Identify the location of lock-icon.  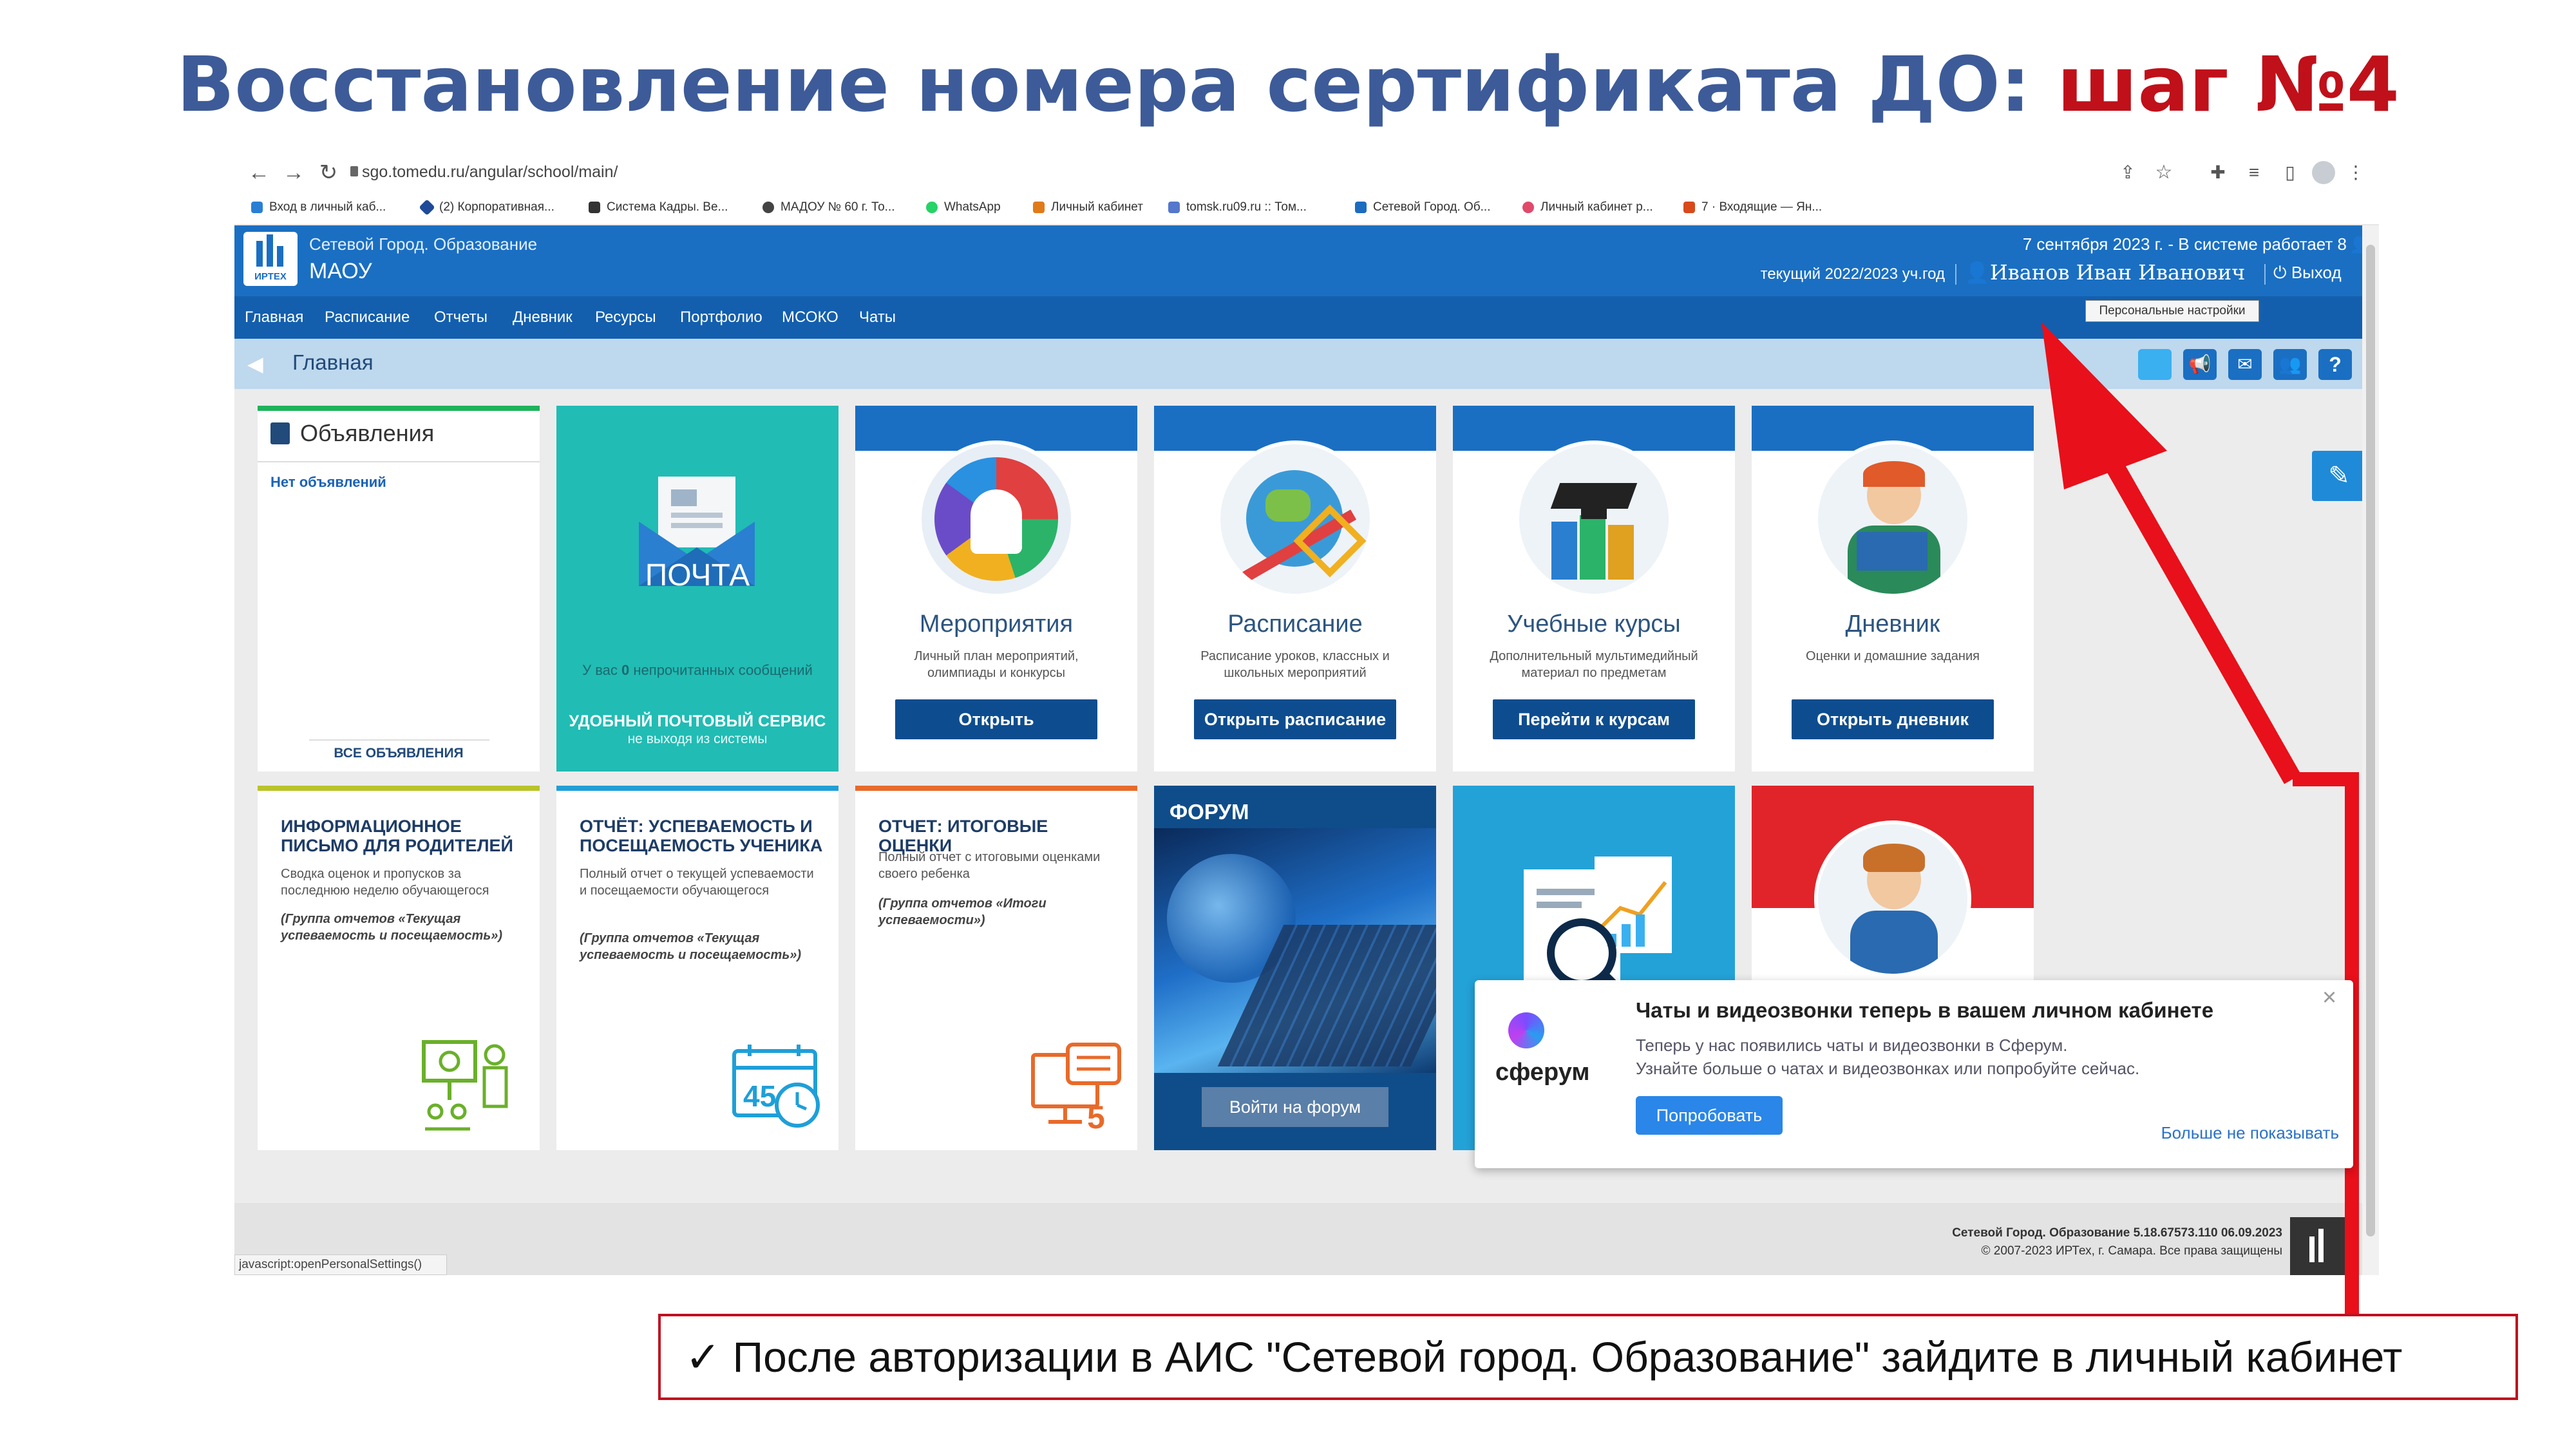
(354, 171).